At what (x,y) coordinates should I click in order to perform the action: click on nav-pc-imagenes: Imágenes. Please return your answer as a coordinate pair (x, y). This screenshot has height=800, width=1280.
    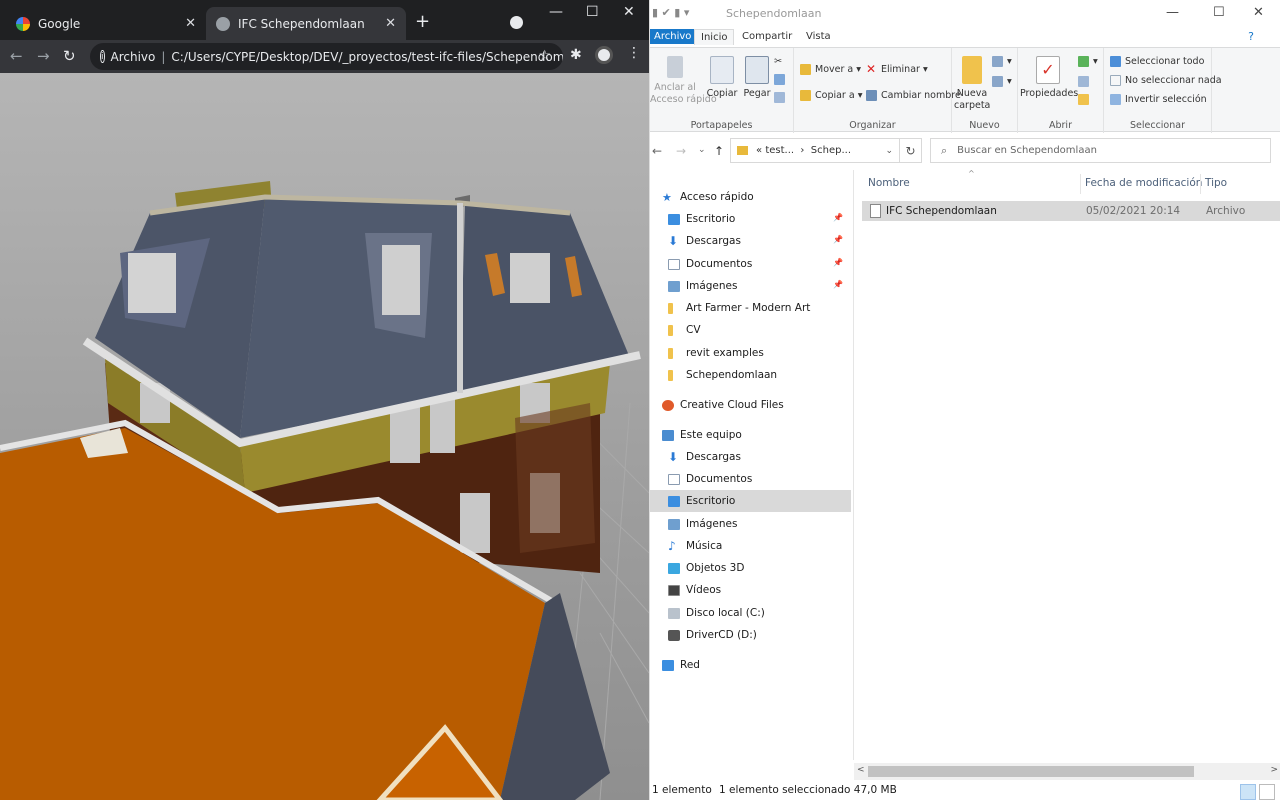
    Looking at the image, I should click on (750, 524).